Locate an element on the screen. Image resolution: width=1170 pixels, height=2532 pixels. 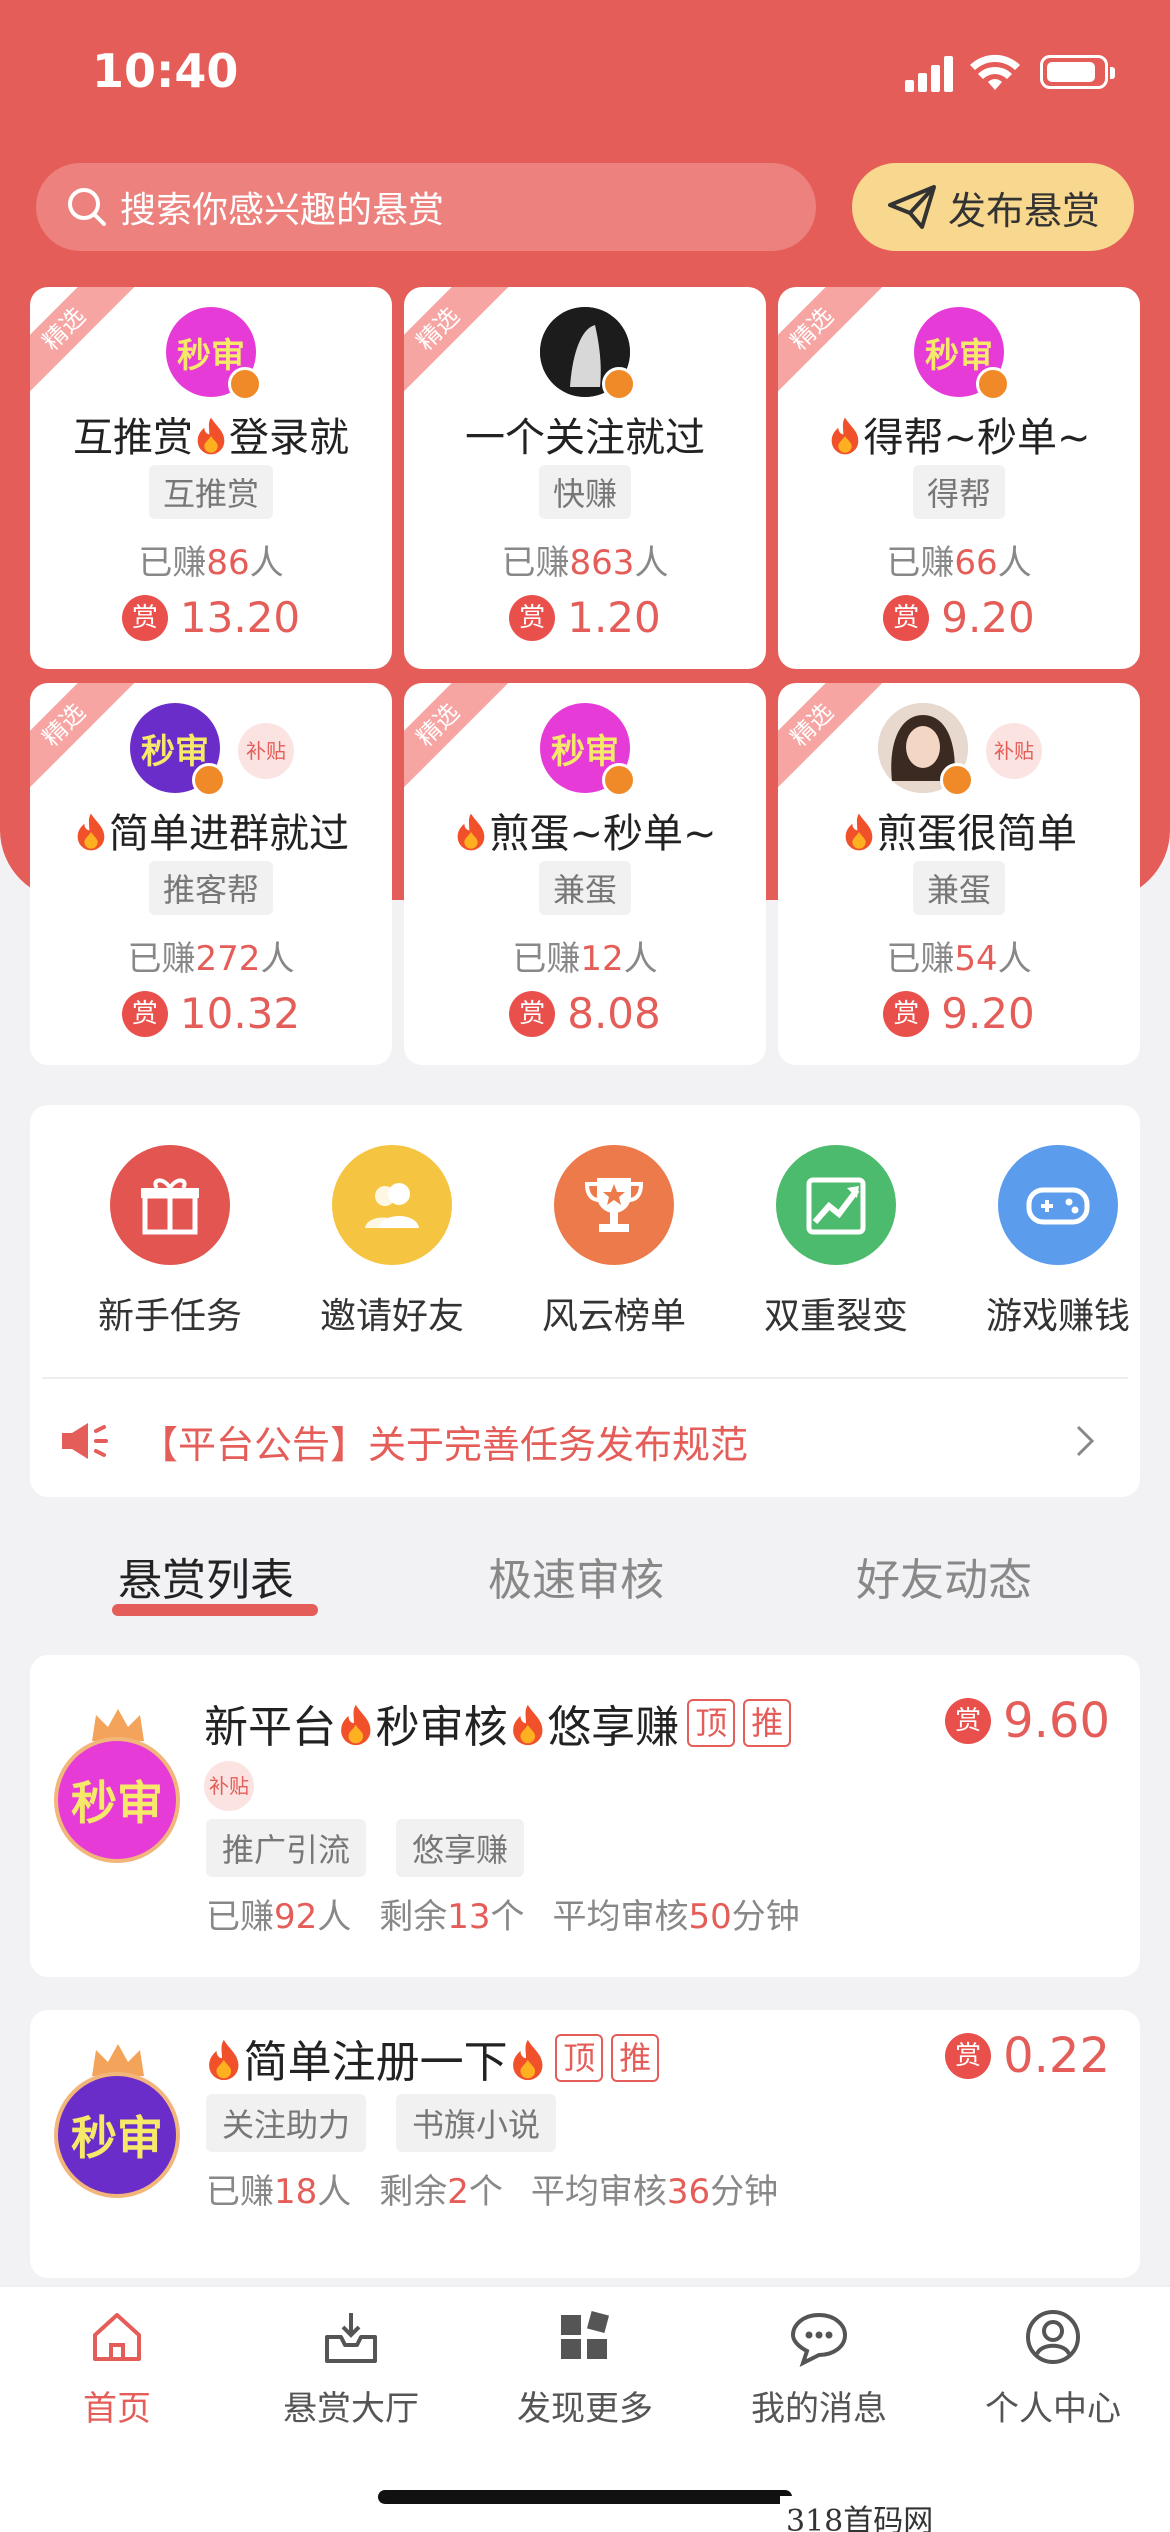
active-tab-indicator is located at coordinates (215, 1610).